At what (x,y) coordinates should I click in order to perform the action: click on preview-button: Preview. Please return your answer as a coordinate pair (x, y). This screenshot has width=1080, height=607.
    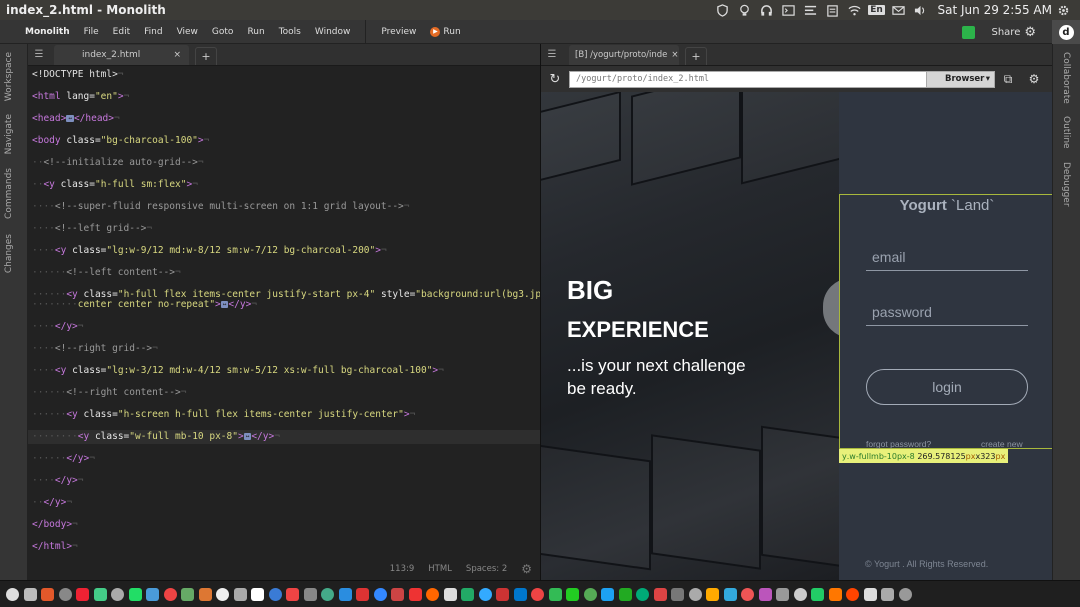
    Looking at the image, I should click on (398, 32).